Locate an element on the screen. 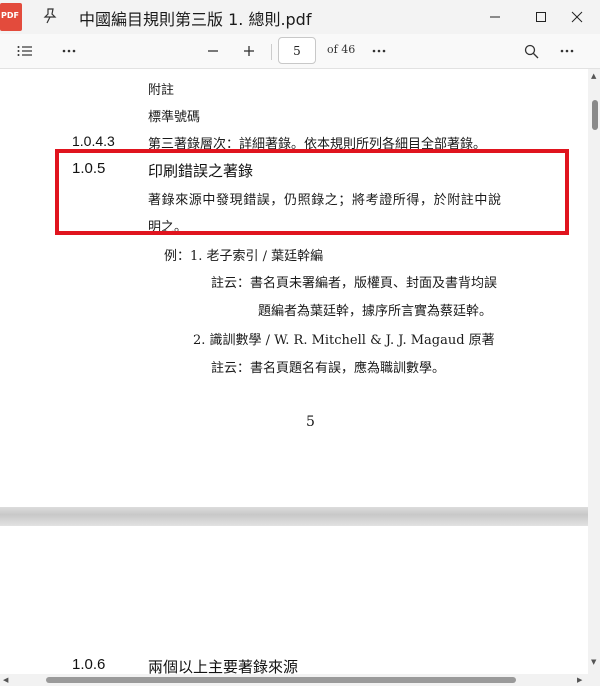 The image size is (600, 686). doc-line: 附註 is located at coordinates (161, 90).